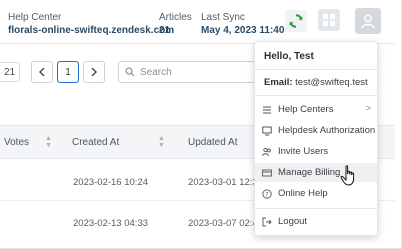  Describe the element at coordinates (293, 221) in the screenshot. I see `menu-item-label: Logout` at that location.